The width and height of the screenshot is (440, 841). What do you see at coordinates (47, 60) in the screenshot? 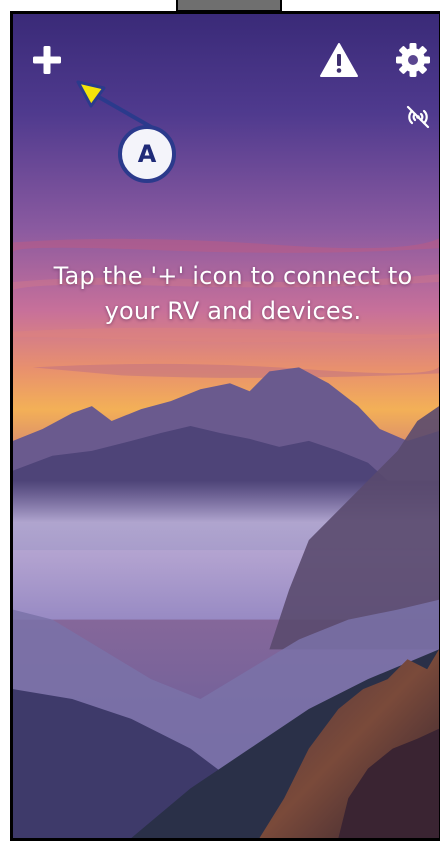
I see `plus-icon` at bounding box center [47, 60].